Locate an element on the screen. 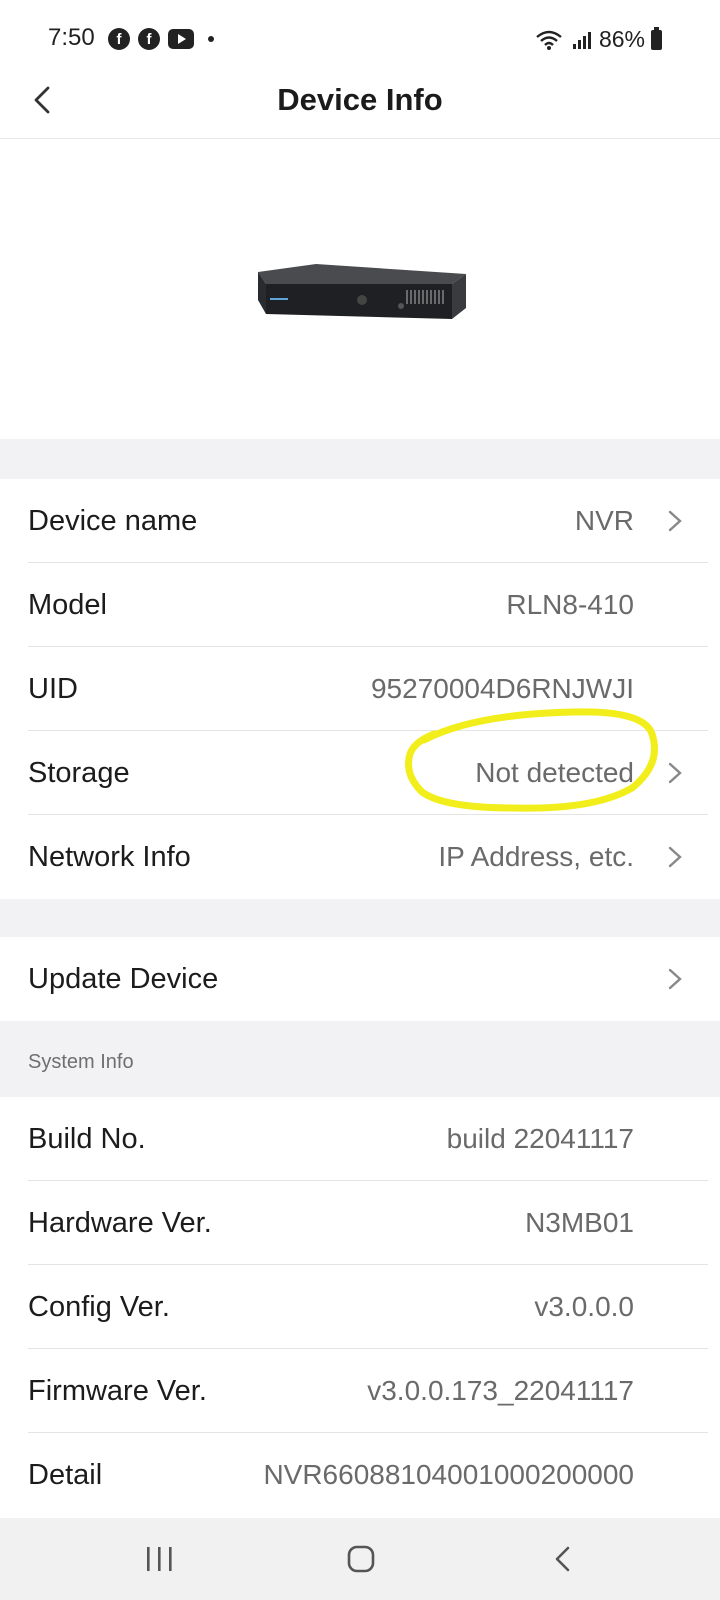 This screenshot has width=720, height=1600. back-icon is located at coordinates (563, 1559).